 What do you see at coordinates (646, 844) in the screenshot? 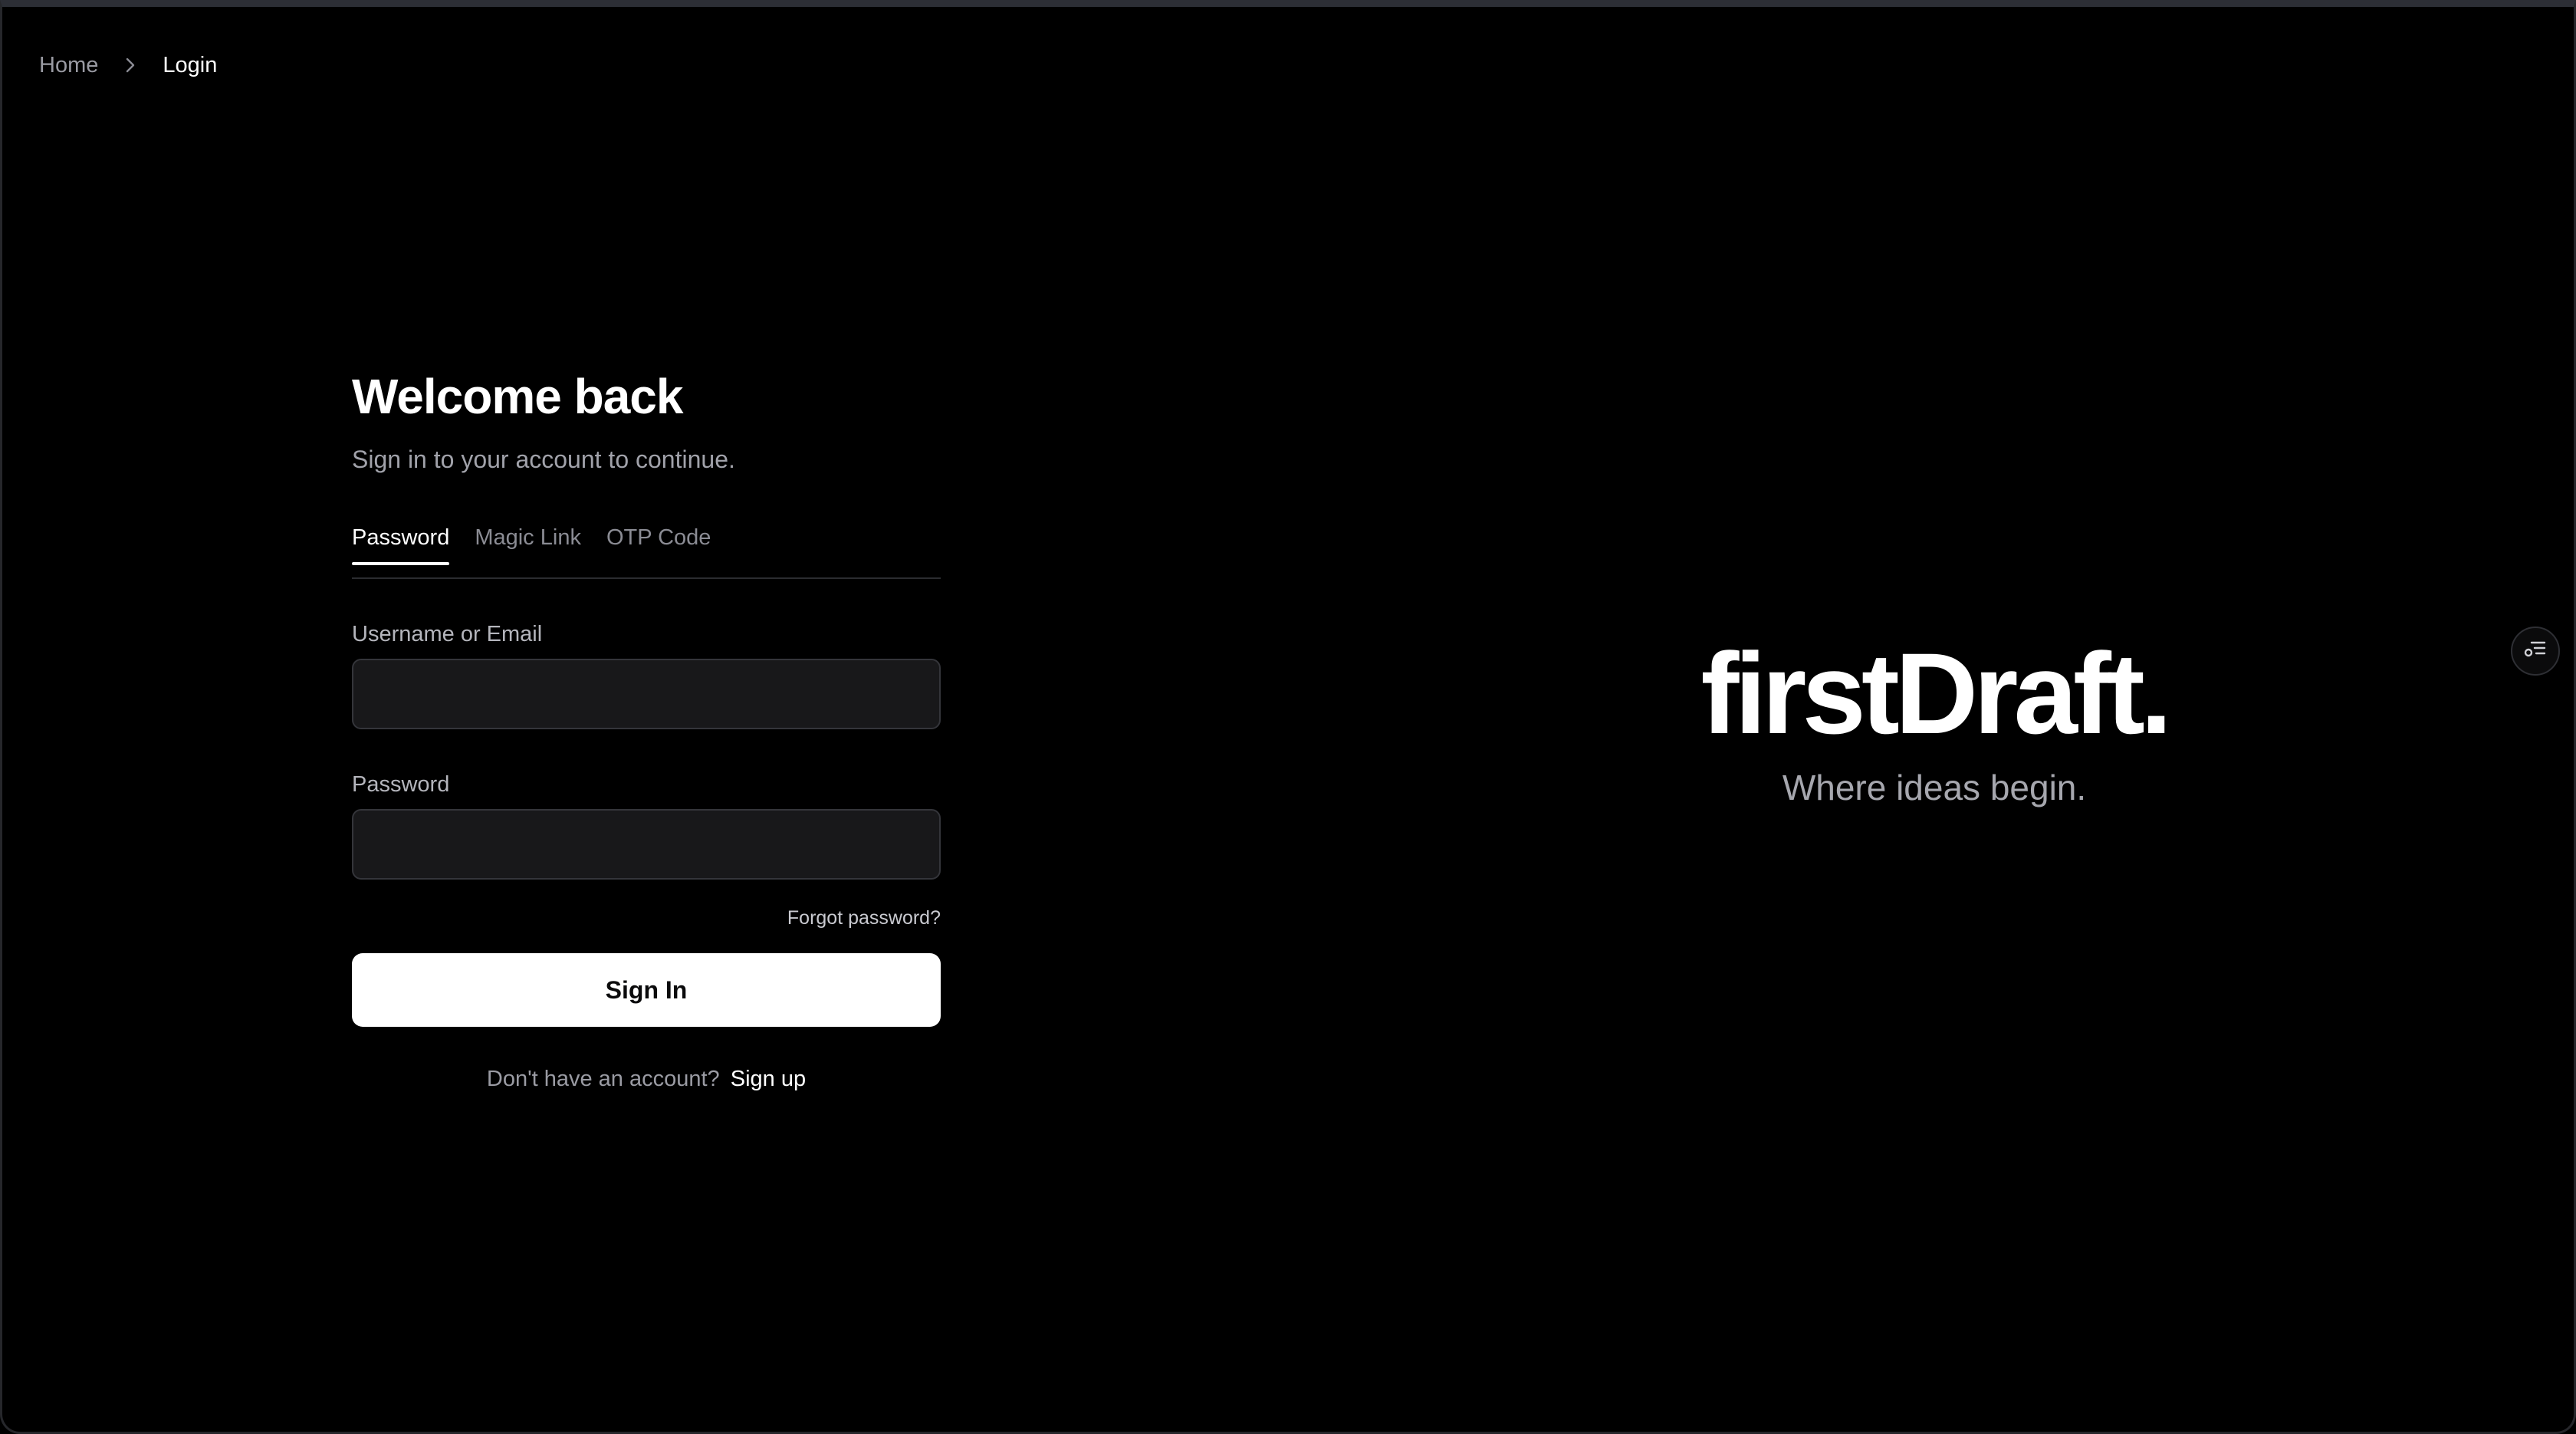
I see `password-input` at bounding box center [646, 844].